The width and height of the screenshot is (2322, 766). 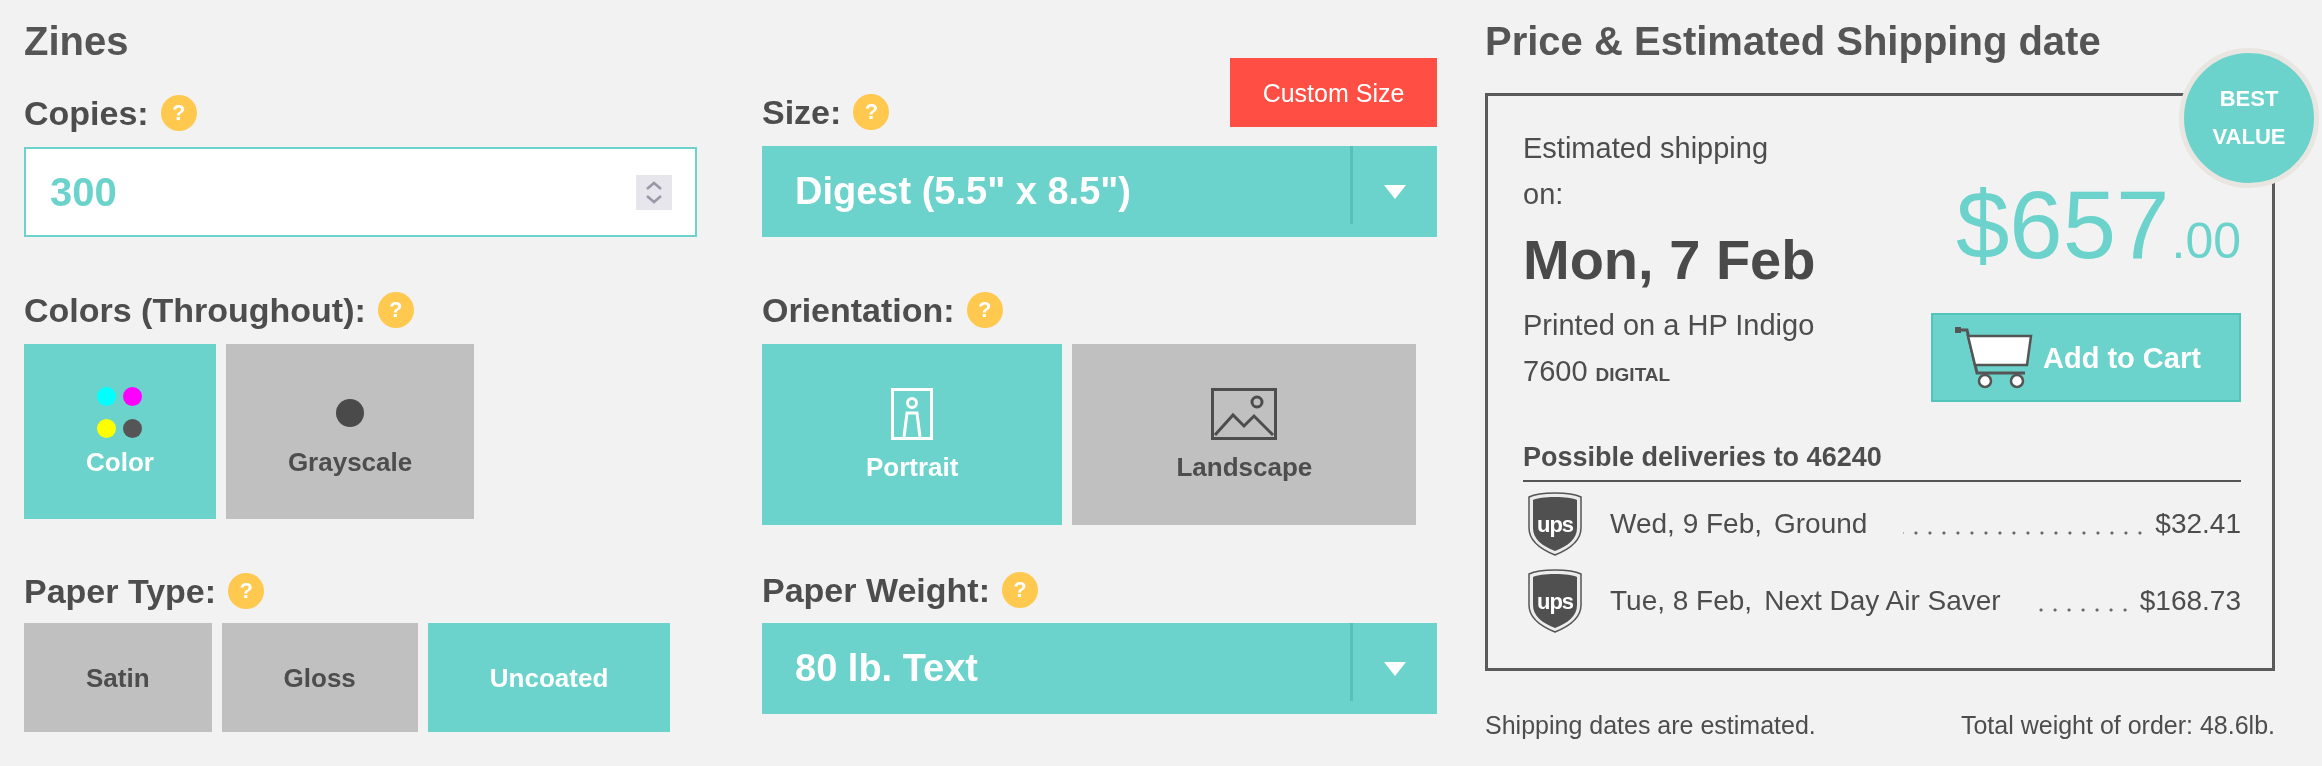 I want to click on paper-weight-select: 80 lb. Text, so click(x=1099, y=668).